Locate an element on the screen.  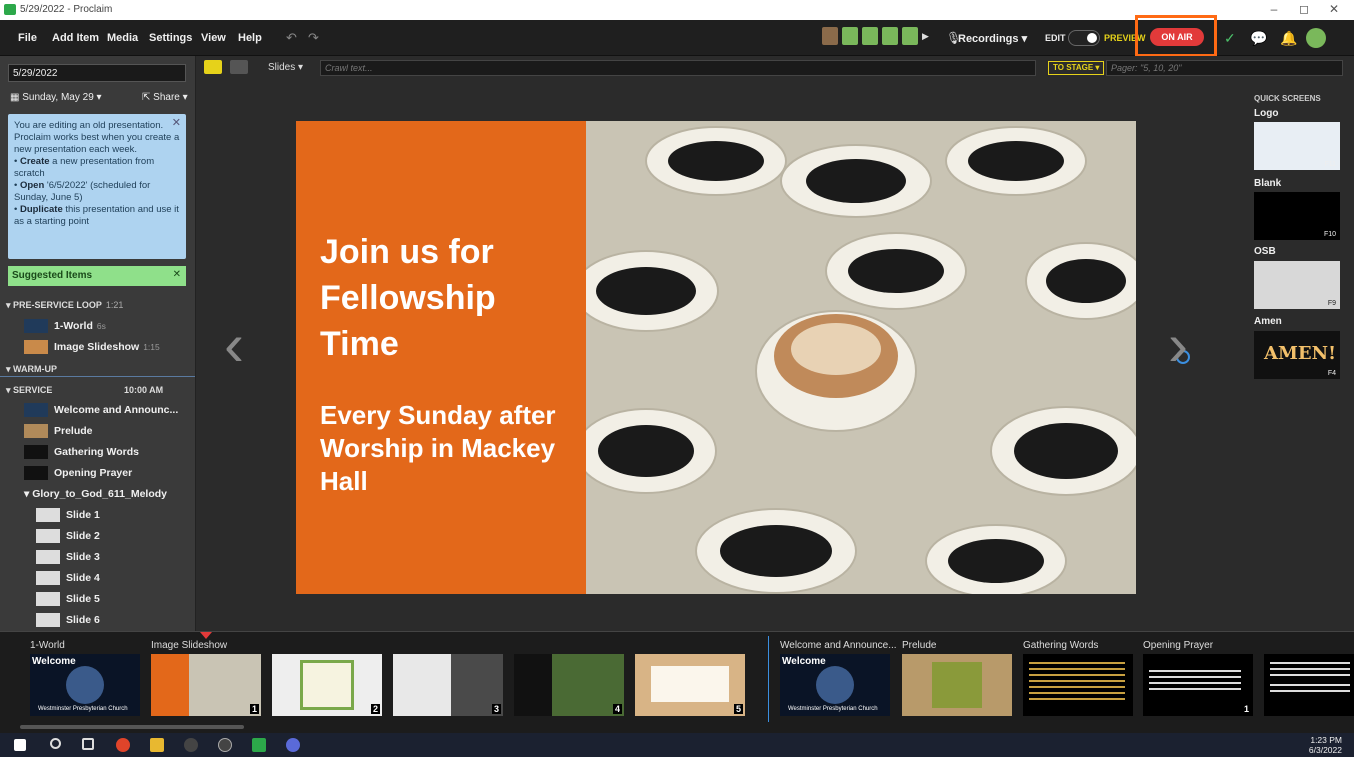
strip-thumb-2: 2 is located at coordinates (327, 685).